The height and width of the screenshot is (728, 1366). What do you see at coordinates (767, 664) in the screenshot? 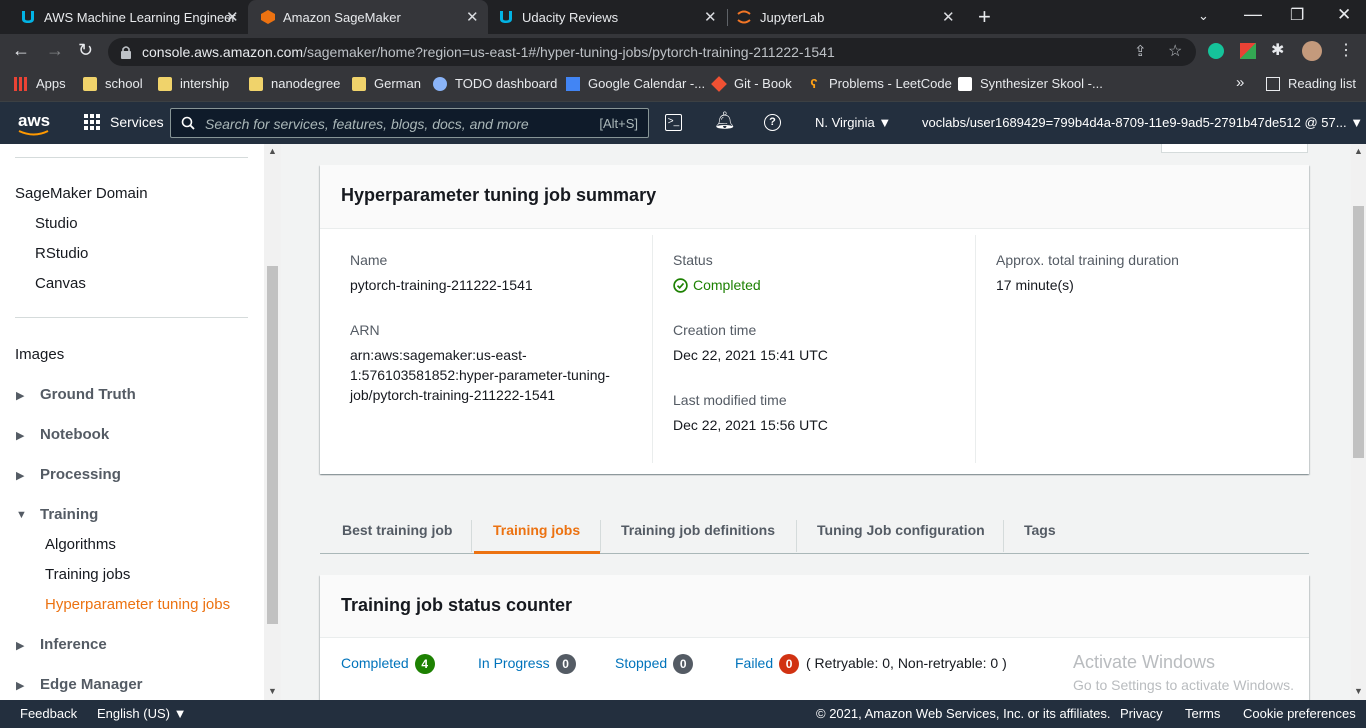
I see `counter-failed-link: Failed 0` at bounding box center [767, 664].